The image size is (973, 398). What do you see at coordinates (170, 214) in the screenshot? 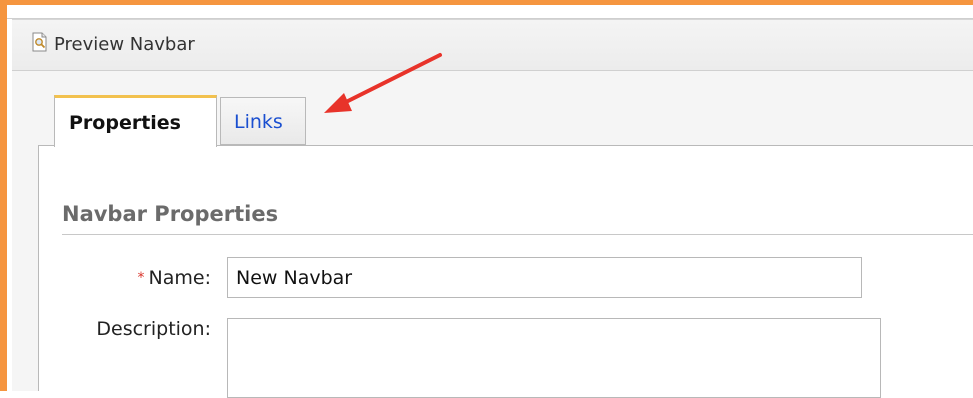
I see `section-title: Navbar Properties` at bounding box center [170, 214].